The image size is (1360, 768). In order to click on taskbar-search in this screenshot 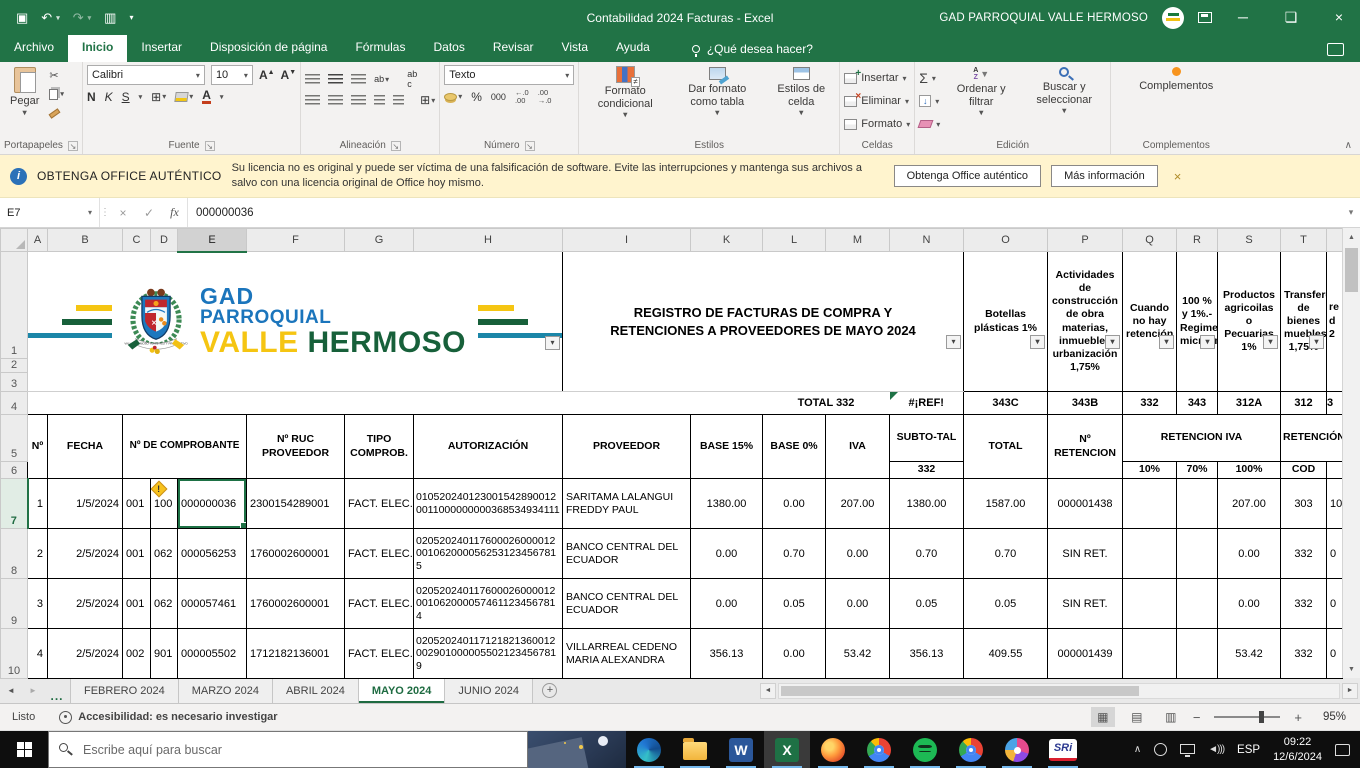, I will do `click(288, 749)`.